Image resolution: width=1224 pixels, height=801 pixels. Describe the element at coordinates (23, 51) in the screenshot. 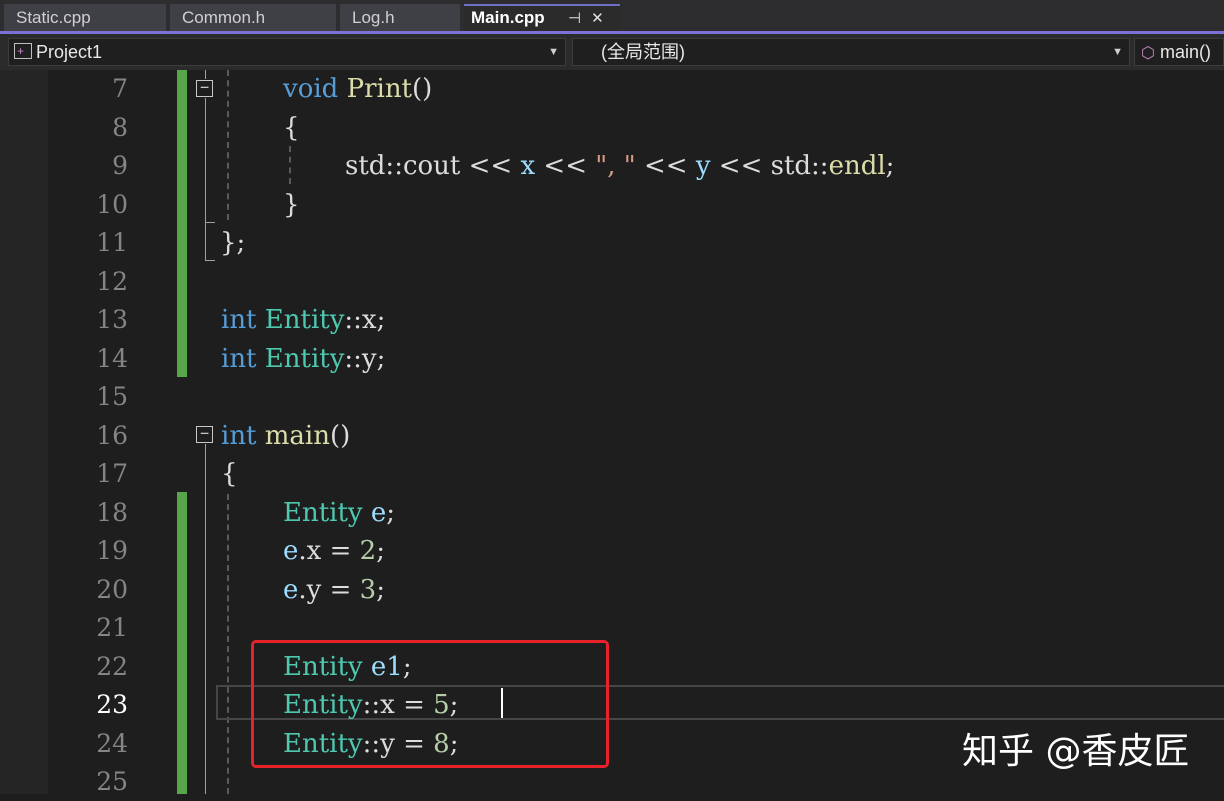

I see `project-icon: +` at that location.